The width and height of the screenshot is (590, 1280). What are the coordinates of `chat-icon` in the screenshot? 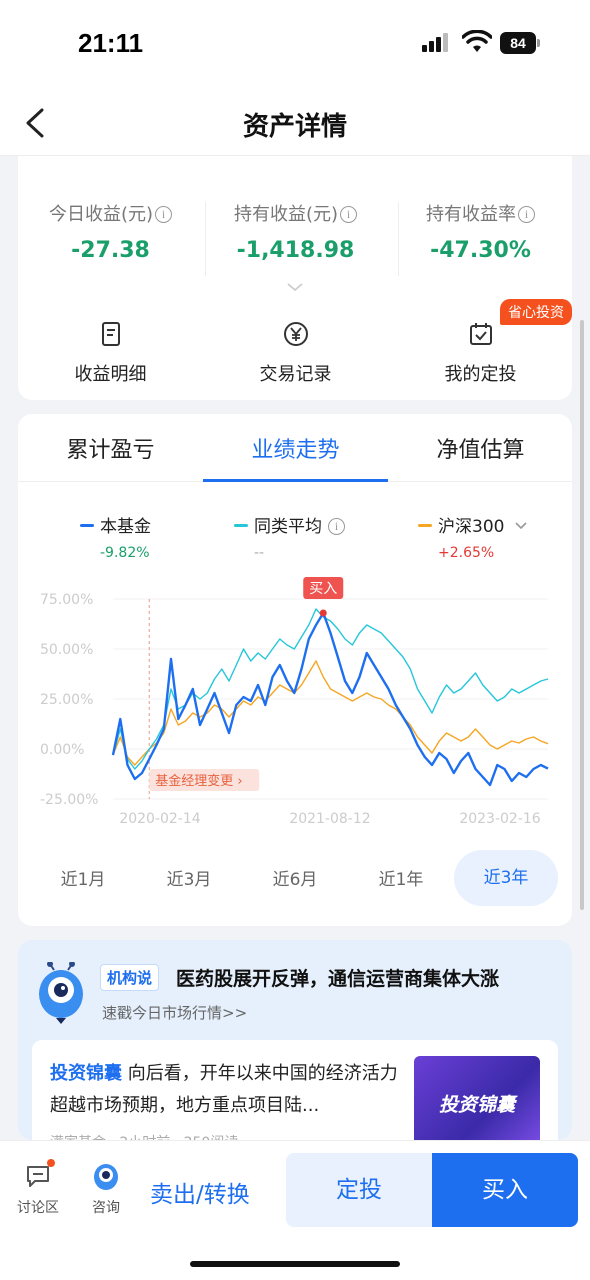 It's located at (39, 1175).